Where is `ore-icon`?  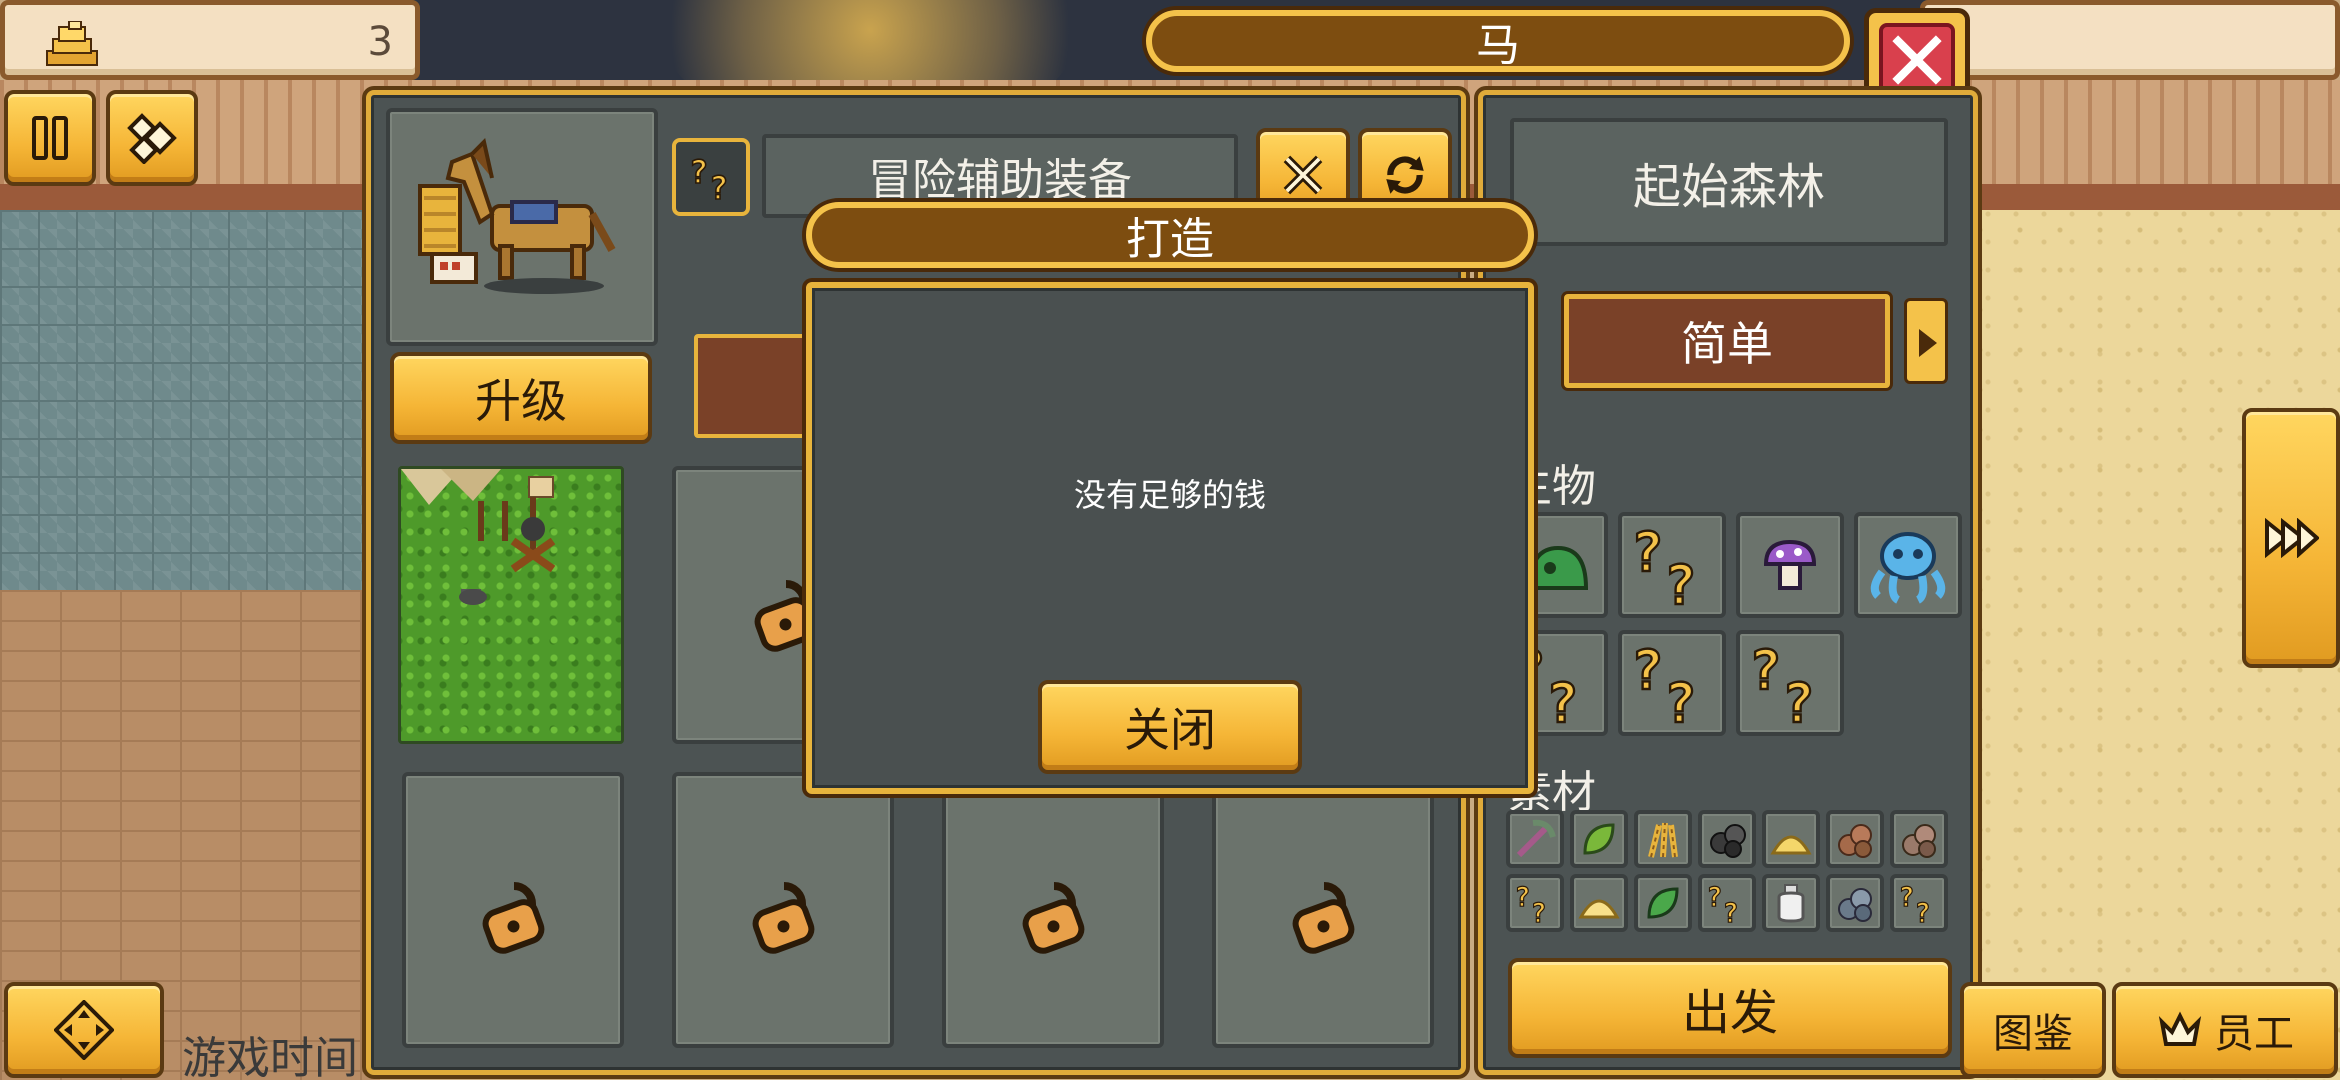 ore-icon is located at coordinates (1919, 841).